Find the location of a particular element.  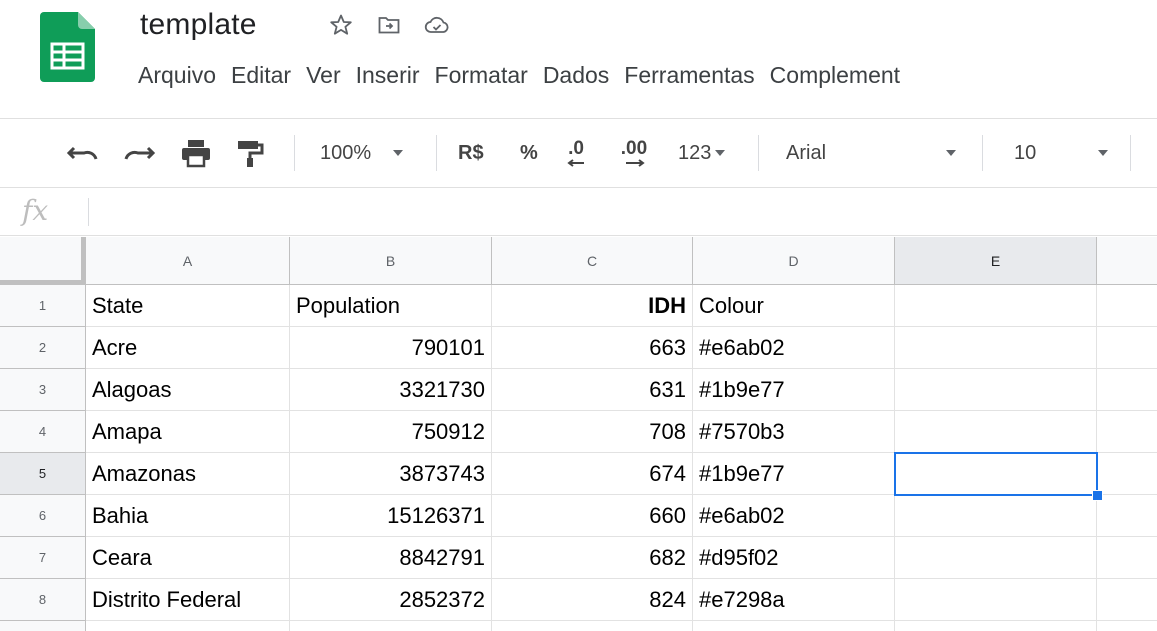

cell-c2: 663 is located at coordinates (592, 348).